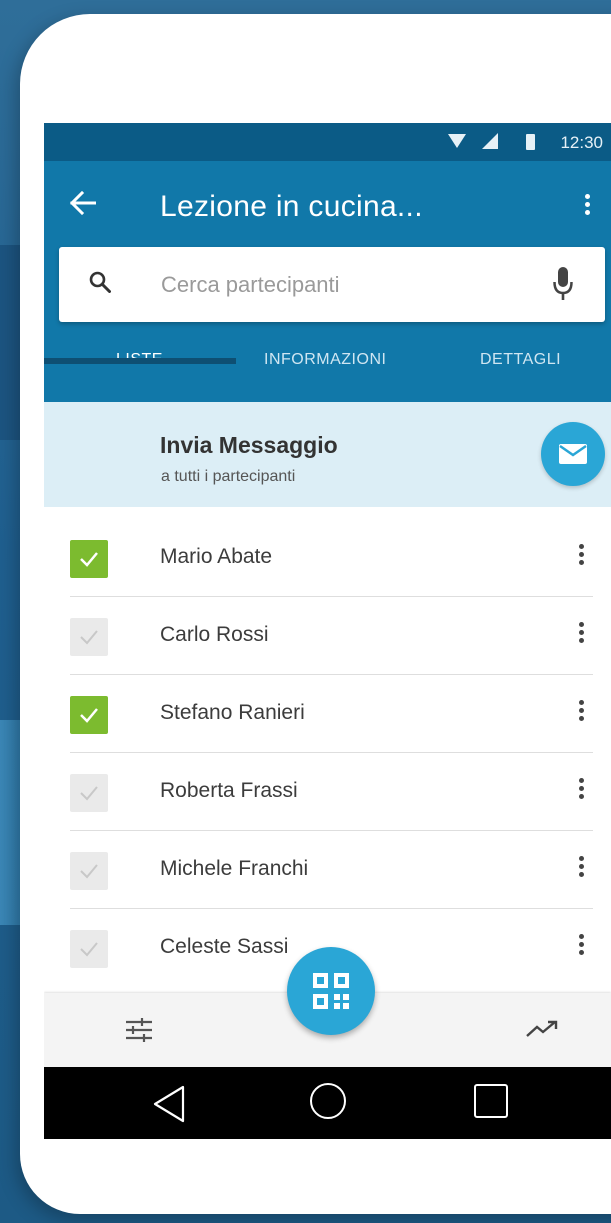  Describe the element at coordinates (139, 1030) in the screenshot. I see `tune-icon` at that location.